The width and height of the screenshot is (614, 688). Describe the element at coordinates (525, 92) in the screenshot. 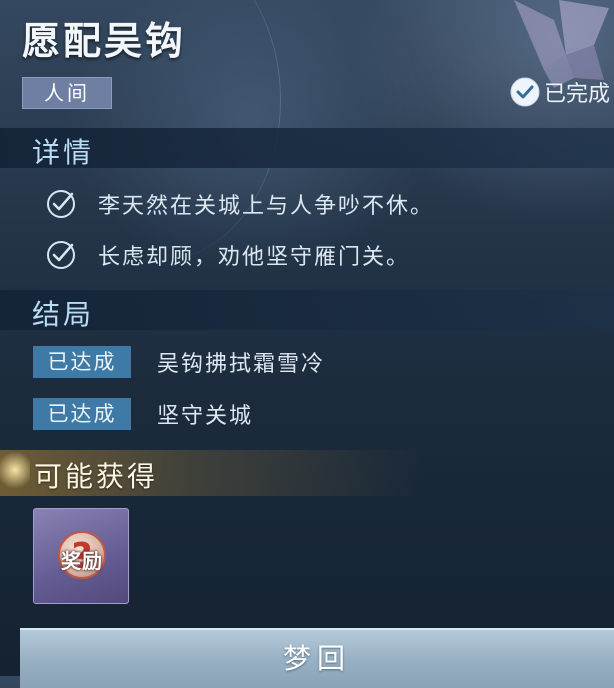

I see `check-circle-icon` at that location.